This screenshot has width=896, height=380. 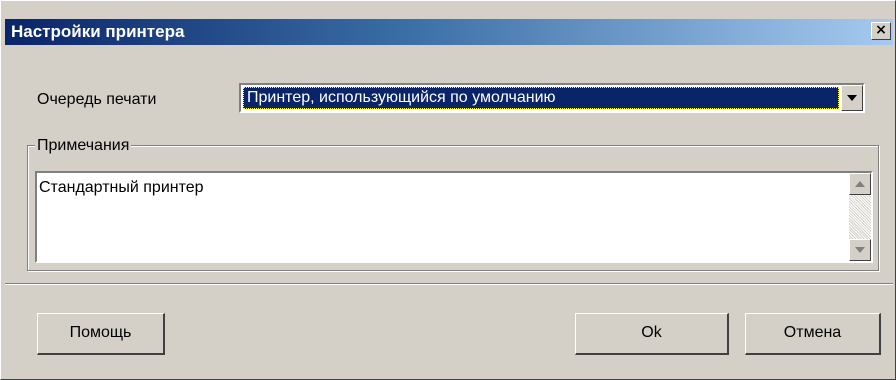 I want to click on notes-group-label: Примечания, so click(x=83, y=146).